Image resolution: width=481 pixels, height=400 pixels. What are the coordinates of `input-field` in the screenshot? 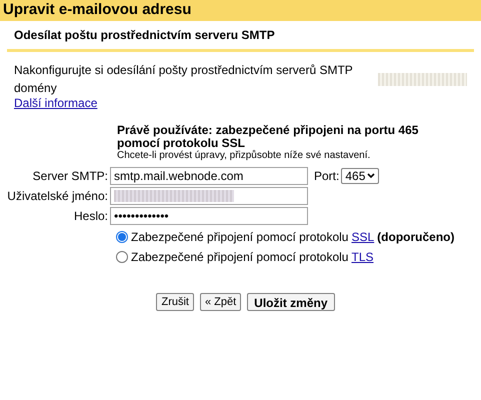 It's located at (209, 196).